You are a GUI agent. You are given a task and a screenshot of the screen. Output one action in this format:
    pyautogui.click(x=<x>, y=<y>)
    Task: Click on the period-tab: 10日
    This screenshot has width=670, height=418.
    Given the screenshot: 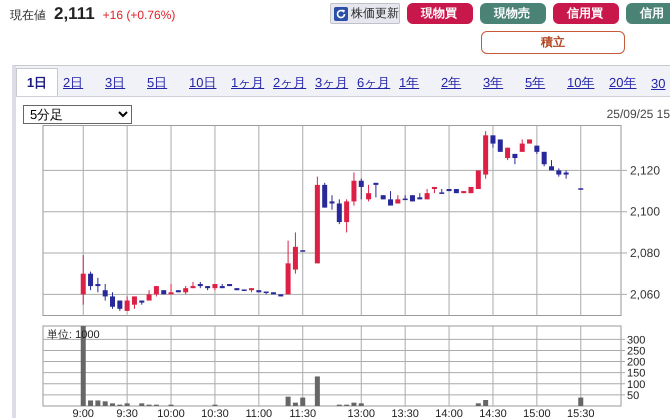 What is the action you would take?
    pyautogui.click(x=205, y=83)
    